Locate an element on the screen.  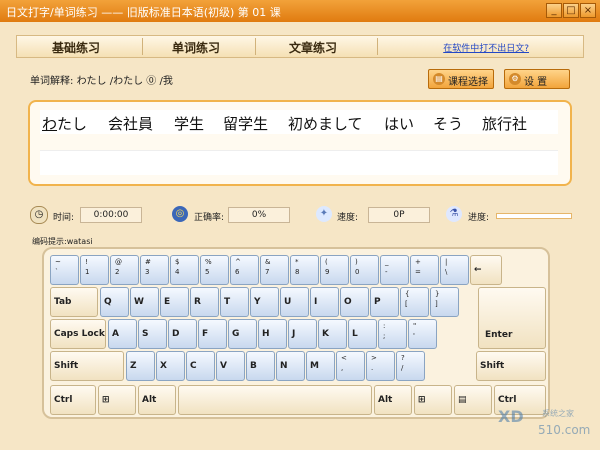
key-d: D is located at coordinates (182, 334).